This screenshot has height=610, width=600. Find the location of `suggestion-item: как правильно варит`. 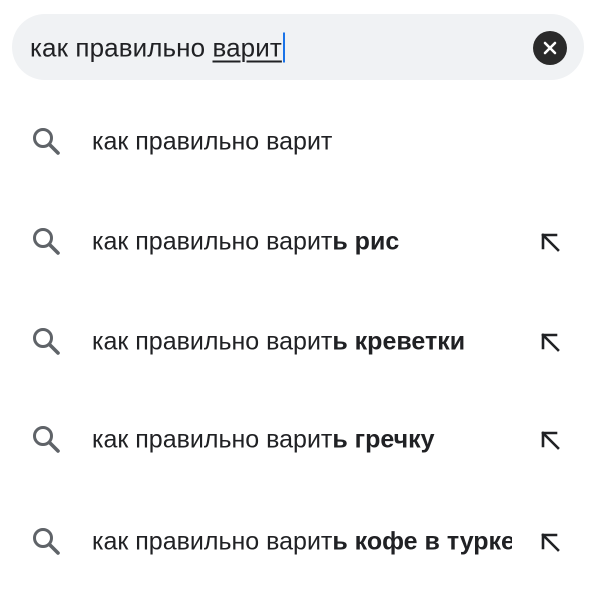

suggestion-item: как правильно варит is located at coordinates (300, 142).